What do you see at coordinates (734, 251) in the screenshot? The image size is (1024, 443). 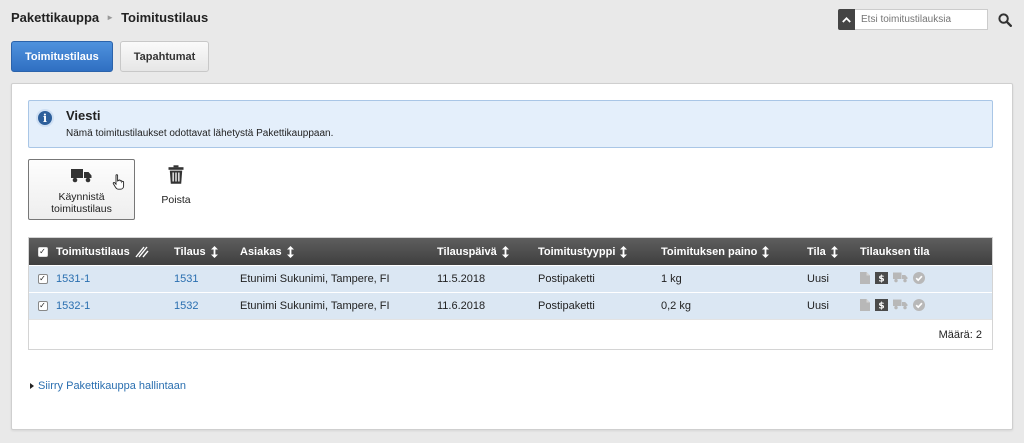 I see `column-header-paino: Toimituksen paino` at bounding box center [734, 251].